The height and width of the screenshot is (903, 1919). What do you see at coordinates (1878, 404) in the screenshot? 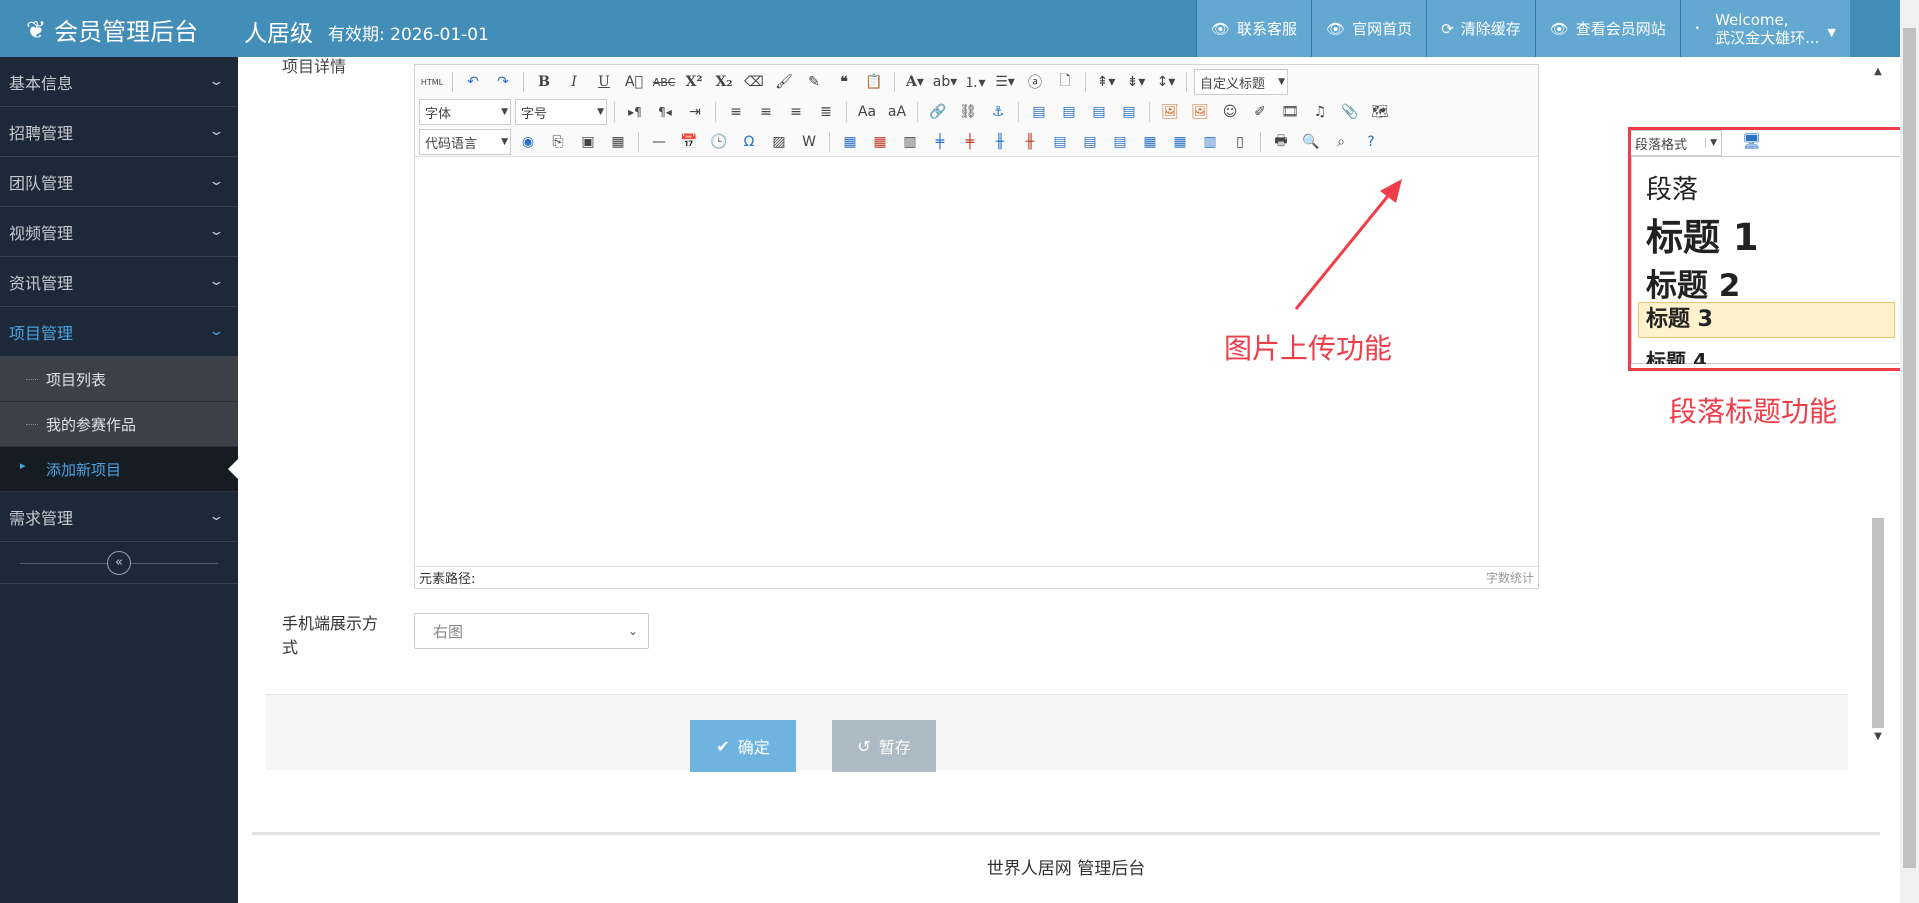
I see `content-scrollbar: ▲ ▼` at bounding box center [1878, 404].